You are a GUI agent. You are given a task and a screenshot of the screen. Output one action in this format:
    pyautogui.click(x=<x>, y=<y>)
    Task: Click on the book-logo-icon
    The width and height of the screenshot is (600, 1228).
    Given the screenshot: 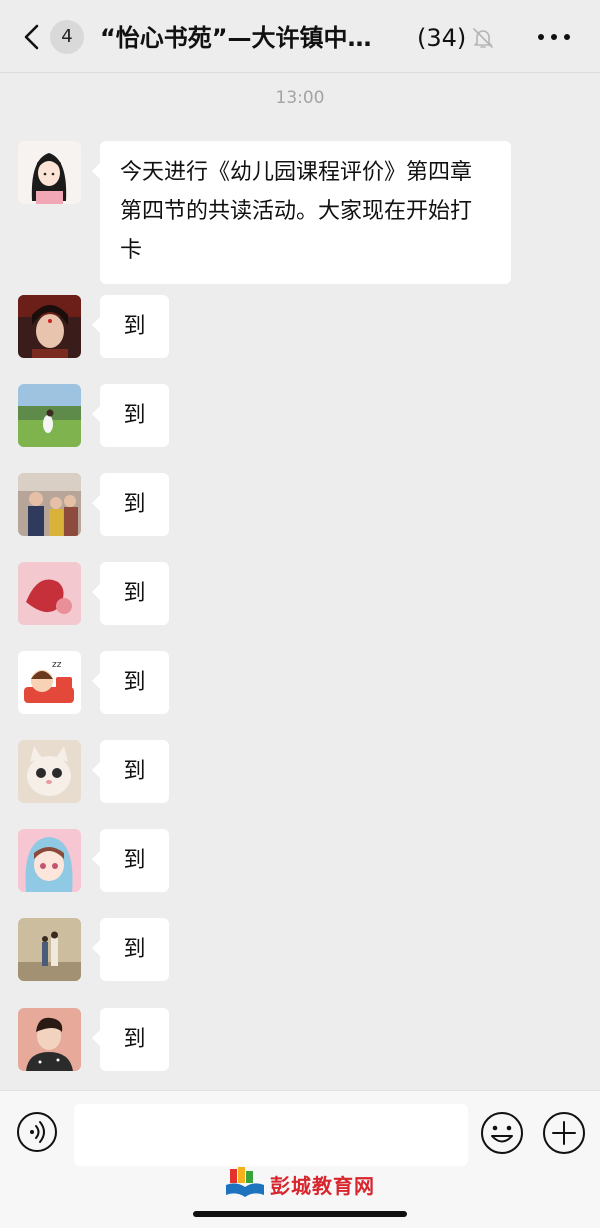 What is the action you would take?
    pyautogui.click(x=245, y=1182)
    